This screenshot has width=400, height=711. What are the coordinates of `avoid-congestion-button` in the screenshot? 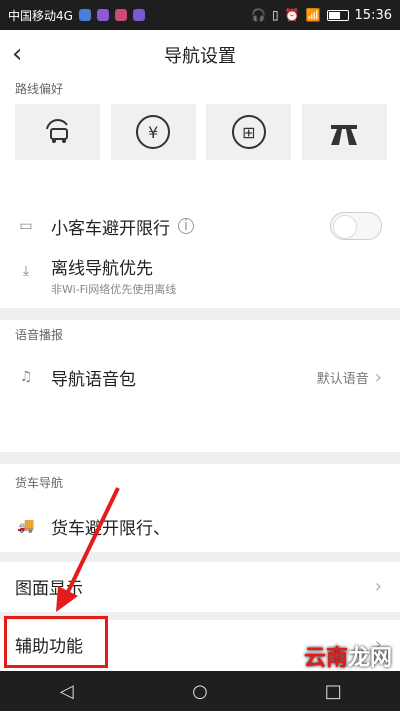 It's located at (57, 132).